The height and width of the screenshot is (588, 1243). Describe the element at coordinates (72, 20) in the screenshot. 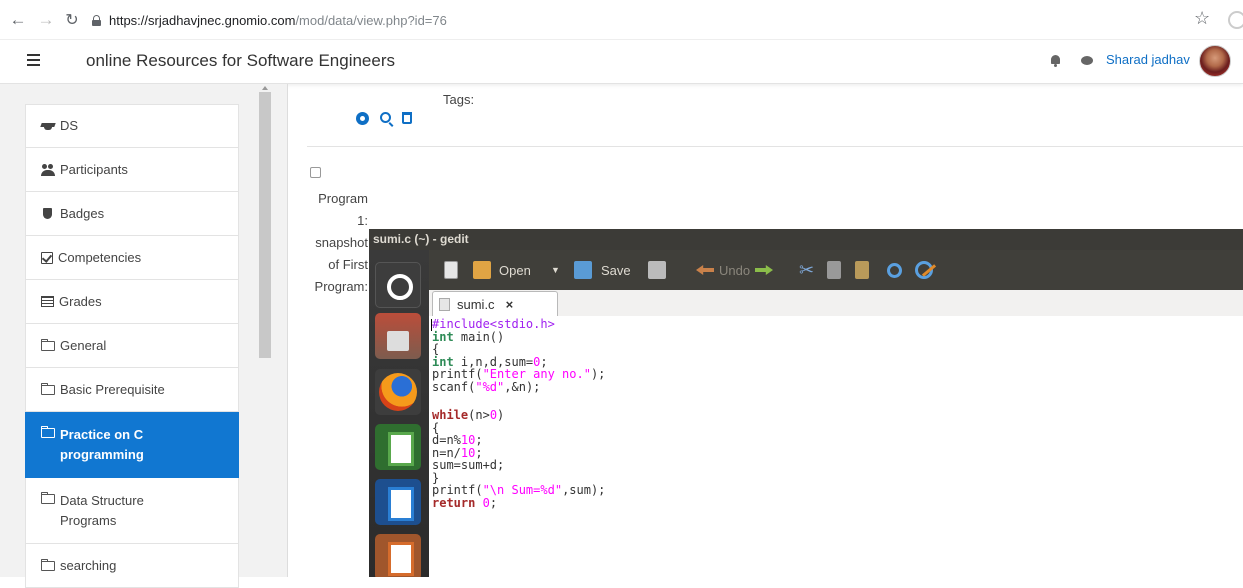

I see `reload-icon: ↻` at that location.